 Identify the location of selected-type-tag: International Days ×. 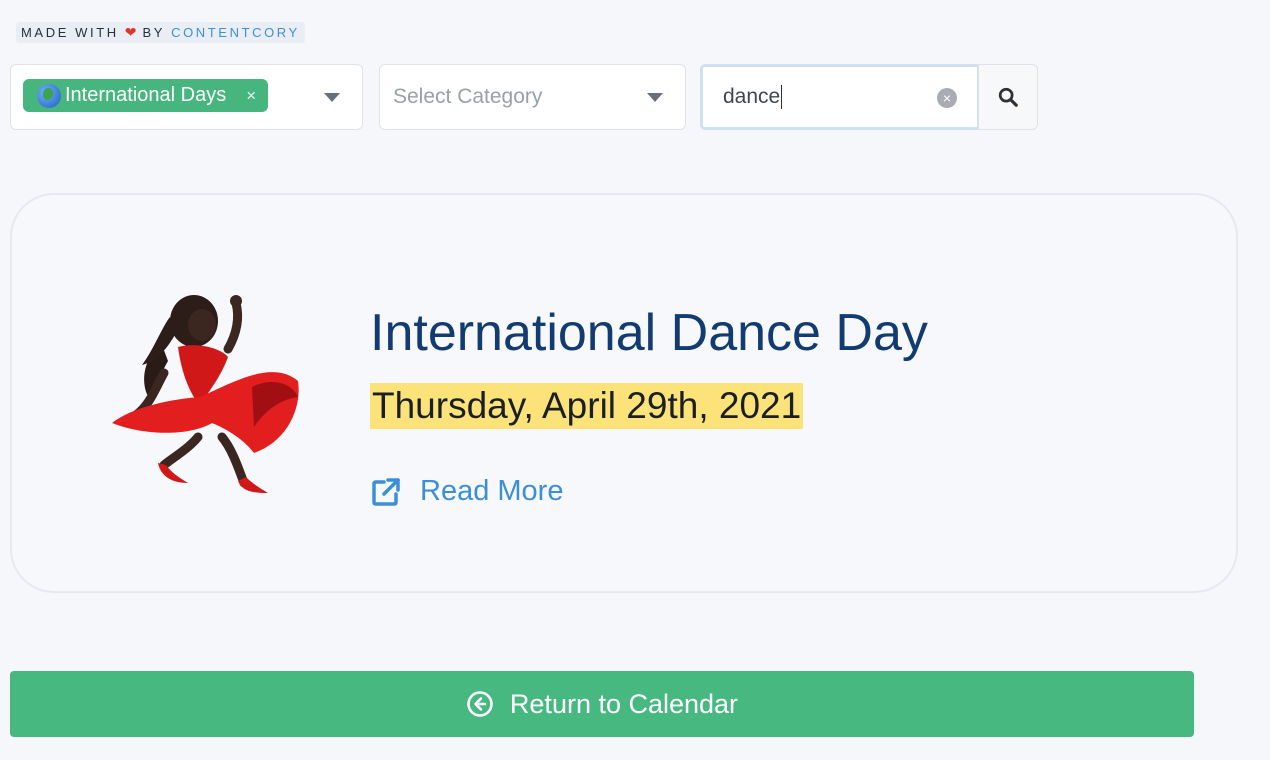
(146, 95).